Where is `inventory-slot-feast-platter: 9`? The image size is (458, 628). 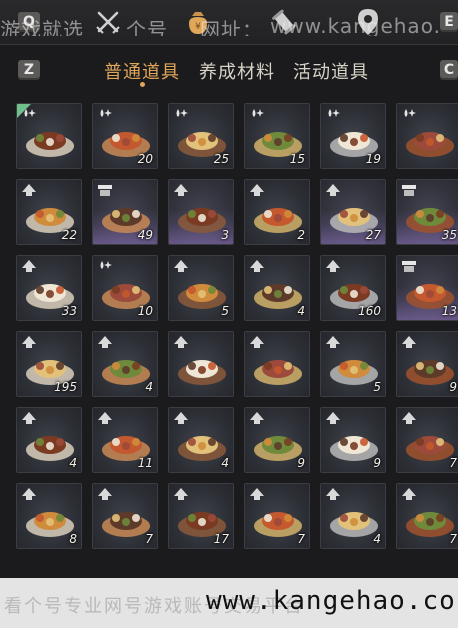
inventory-slot-feast-platter: 9 is located at coordinates (353, 440).